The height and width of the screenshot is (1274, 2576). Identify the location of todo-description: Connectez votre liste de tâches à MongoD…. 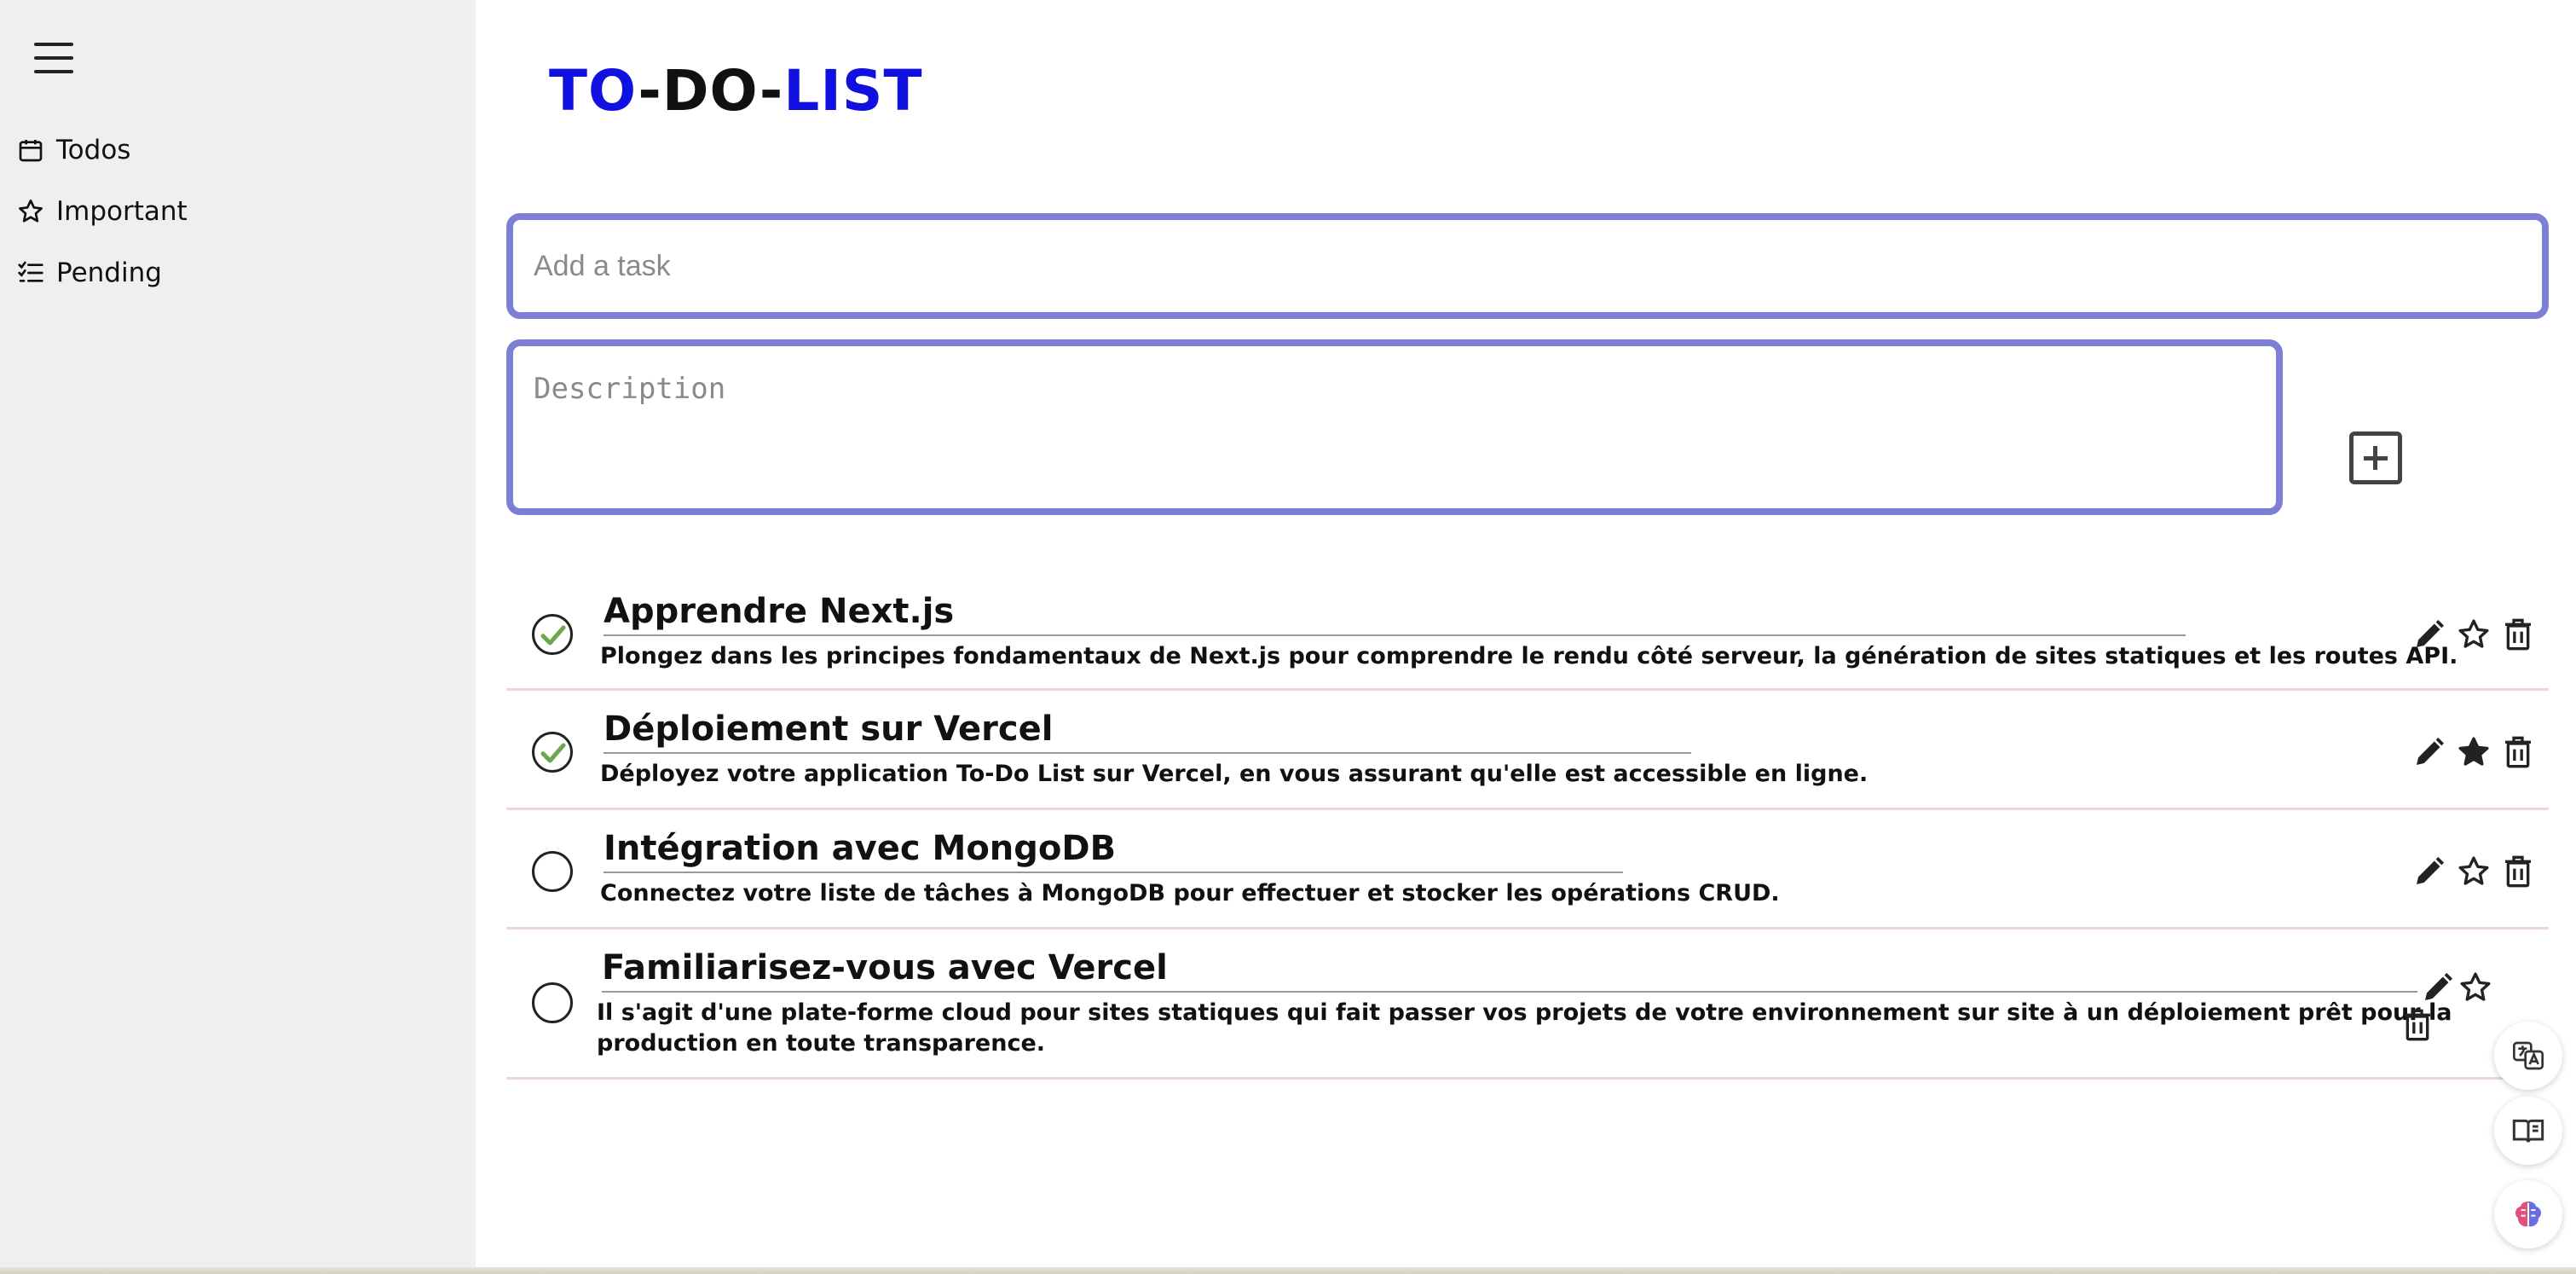
(1190, 893).